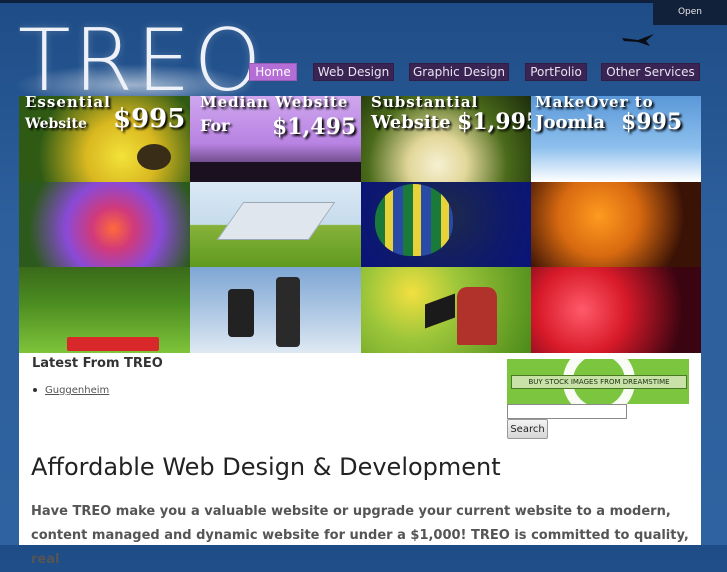 The image size is (727, 572). Describe the element at coordinates (274, 103) in the screenshot. I see `tile-caption: Median Website` at that location.